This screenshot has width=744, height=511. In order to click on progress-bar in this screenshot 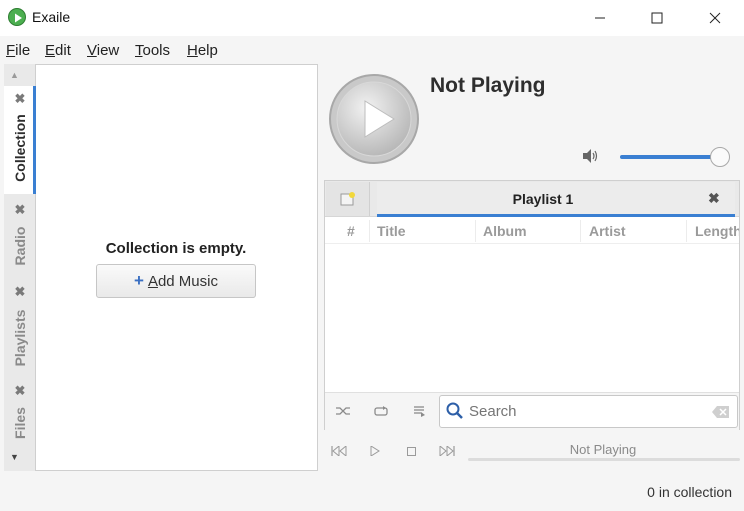, I will do `click(604, 459)`.